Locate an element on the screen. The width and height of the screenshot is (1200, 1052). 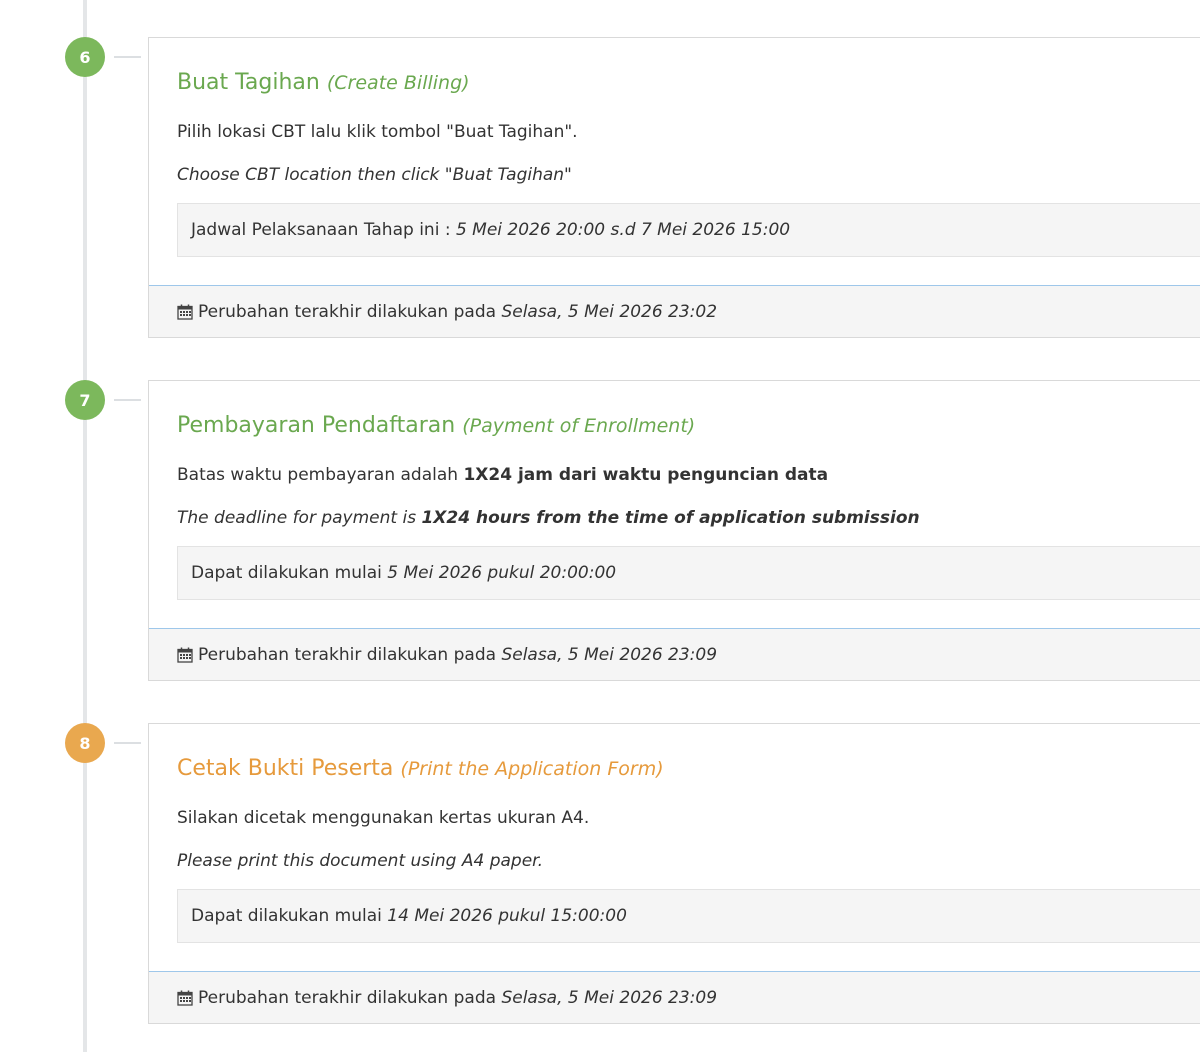
step-number-badge: 8 is located at coordinates (85, 743).